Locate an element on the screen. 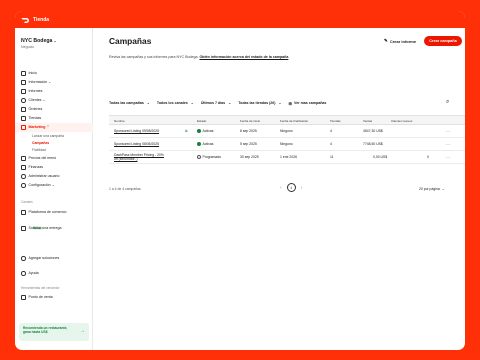 The width and height of the screenshot is (480, 360). brand-label: Tienda is located at coordinates (41, 19).